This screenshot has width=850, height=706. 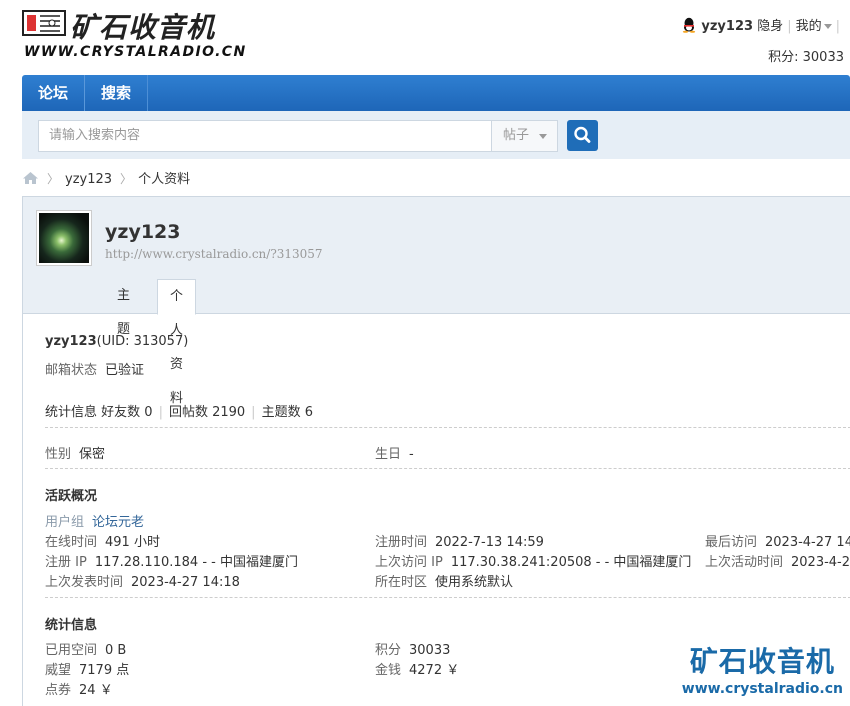 I want to click on breadcrumb-current: 个人资料, so click(x=164, y=179).